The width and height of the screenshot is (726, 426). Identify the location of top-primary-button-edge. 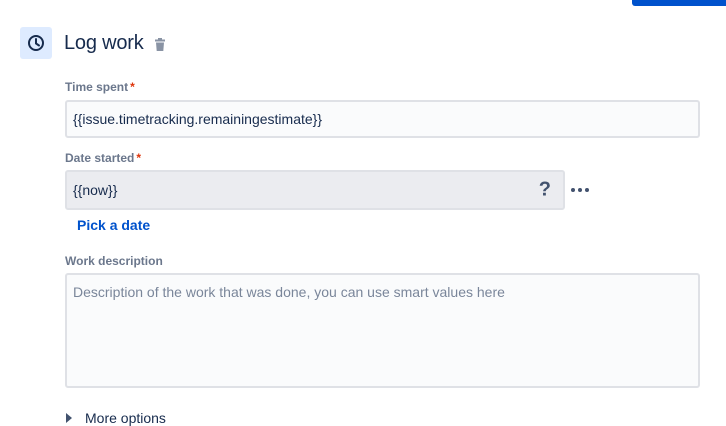
(679, 3).